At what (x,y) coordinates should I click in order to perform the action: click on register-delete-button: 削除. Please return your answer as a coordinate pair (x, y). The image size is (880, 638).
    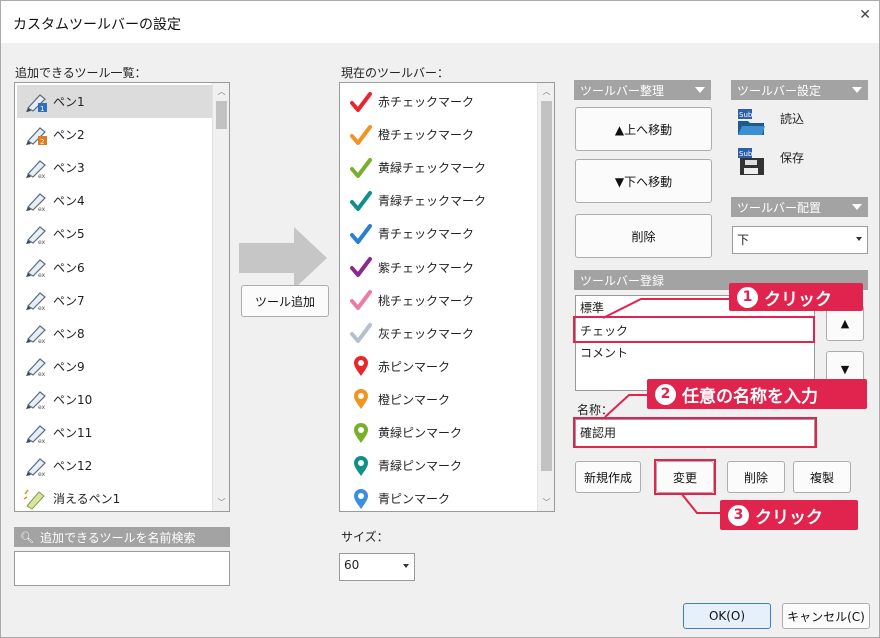
    Looking at the image, I should click on (756, 477).